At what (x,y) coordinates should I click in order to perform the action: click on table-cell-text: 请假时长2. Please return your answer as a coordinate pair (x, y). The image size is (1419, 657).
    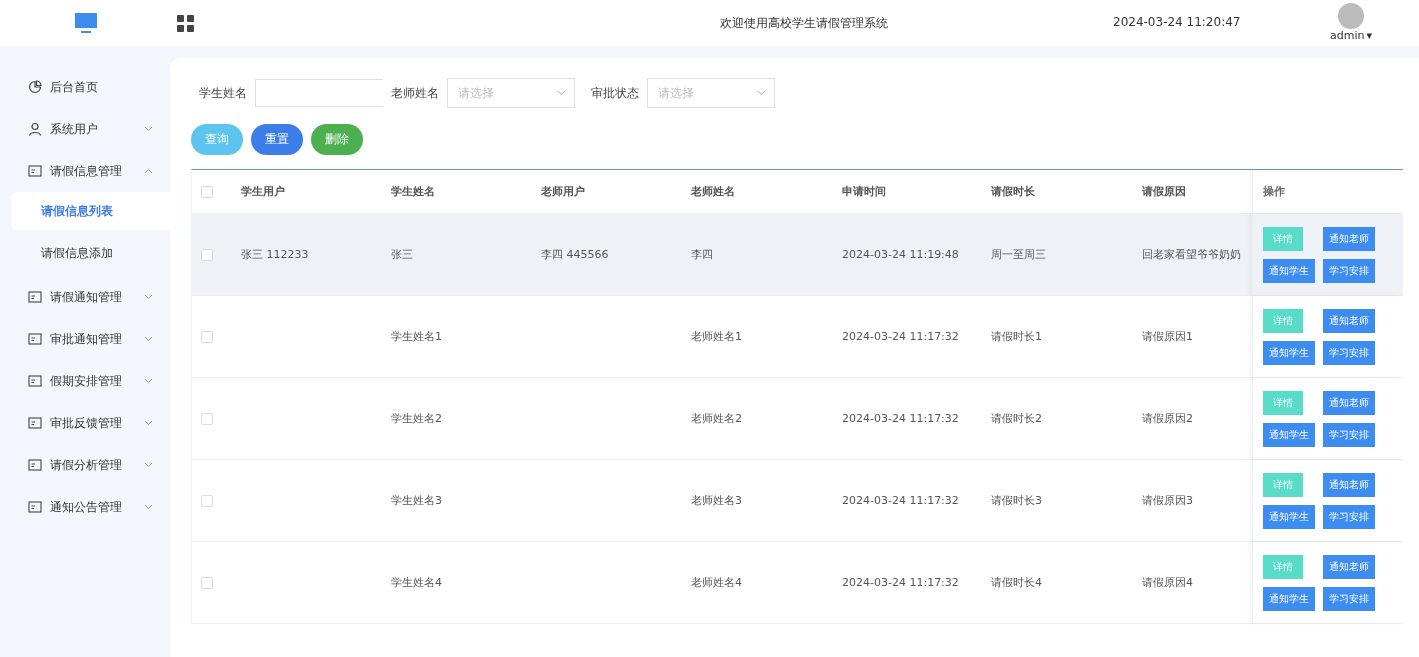
    Looking at the image, I should click on (1017, 418).